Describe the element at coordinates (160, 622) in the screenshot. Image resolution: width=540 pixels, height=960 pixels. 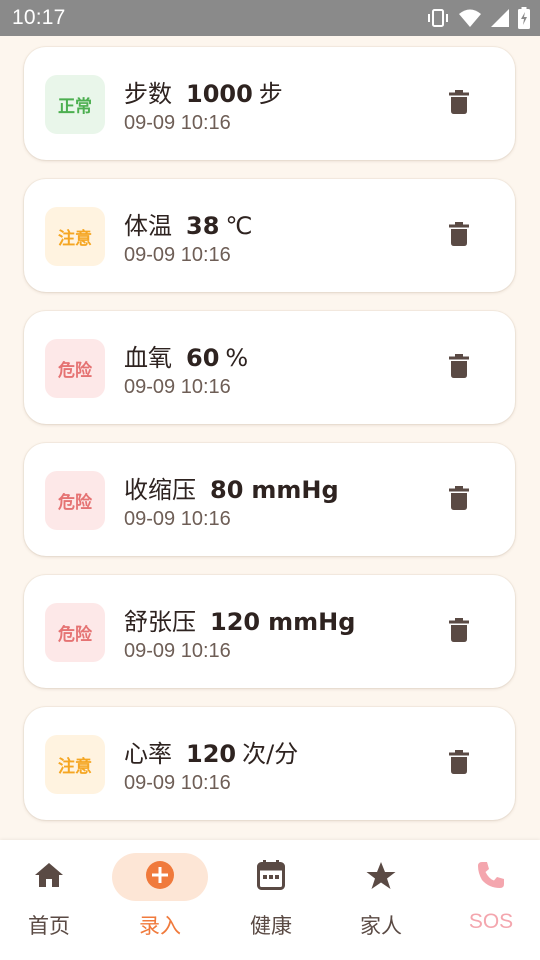
I see `record-name: 舒张压` at that location.